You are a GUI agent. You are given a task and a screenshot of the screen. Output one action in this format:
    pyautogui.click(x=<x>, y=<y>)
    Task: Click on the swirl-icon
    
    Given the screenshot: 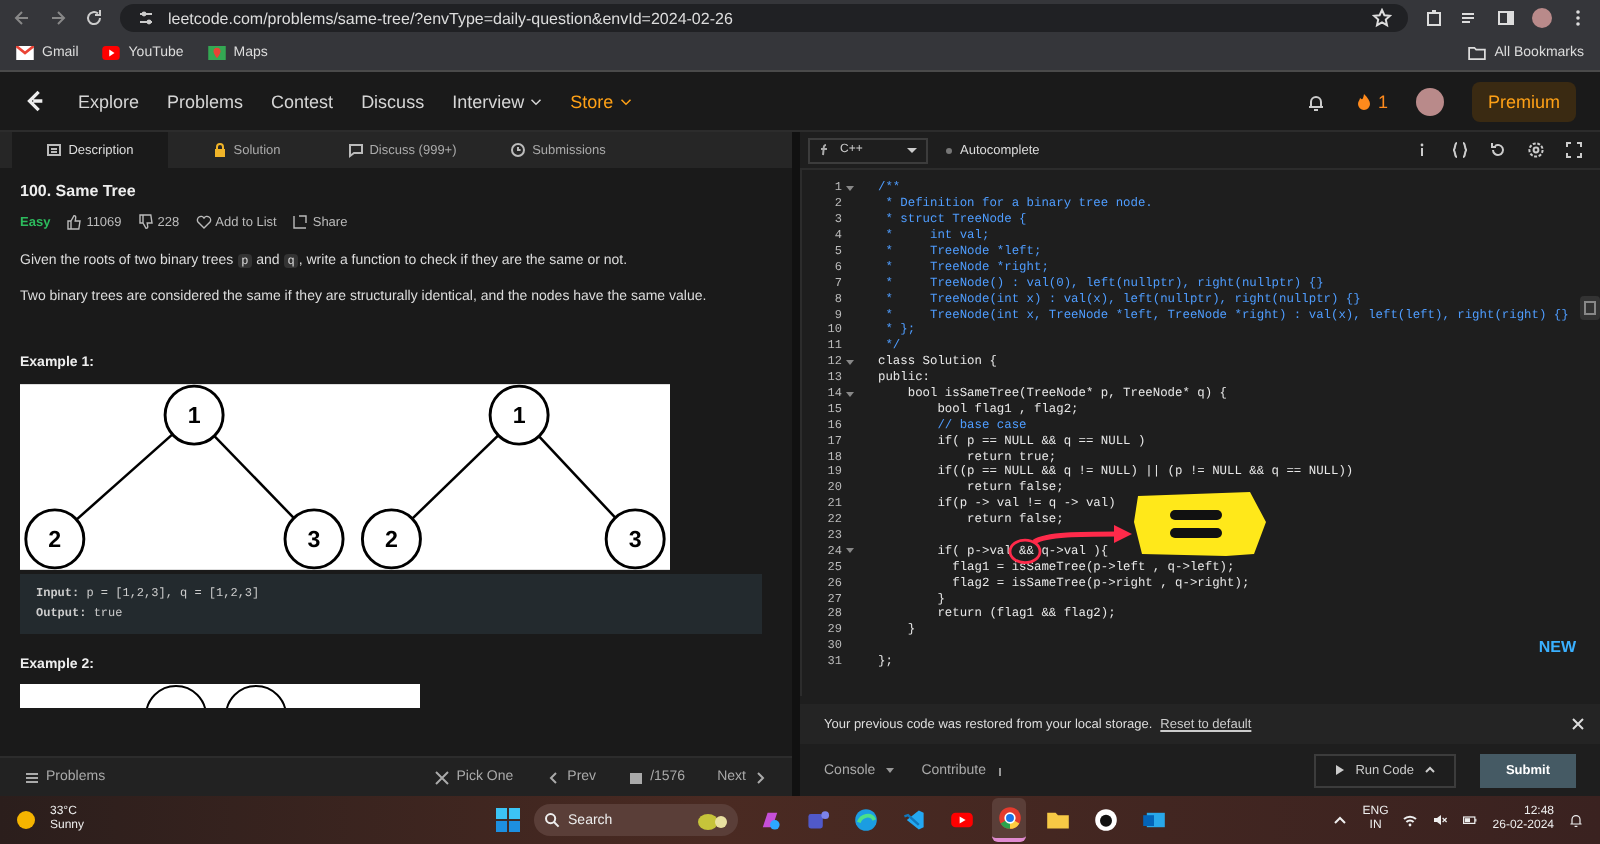 What is the action you would take?
    pyautogui.click(x=769, y=820)
    